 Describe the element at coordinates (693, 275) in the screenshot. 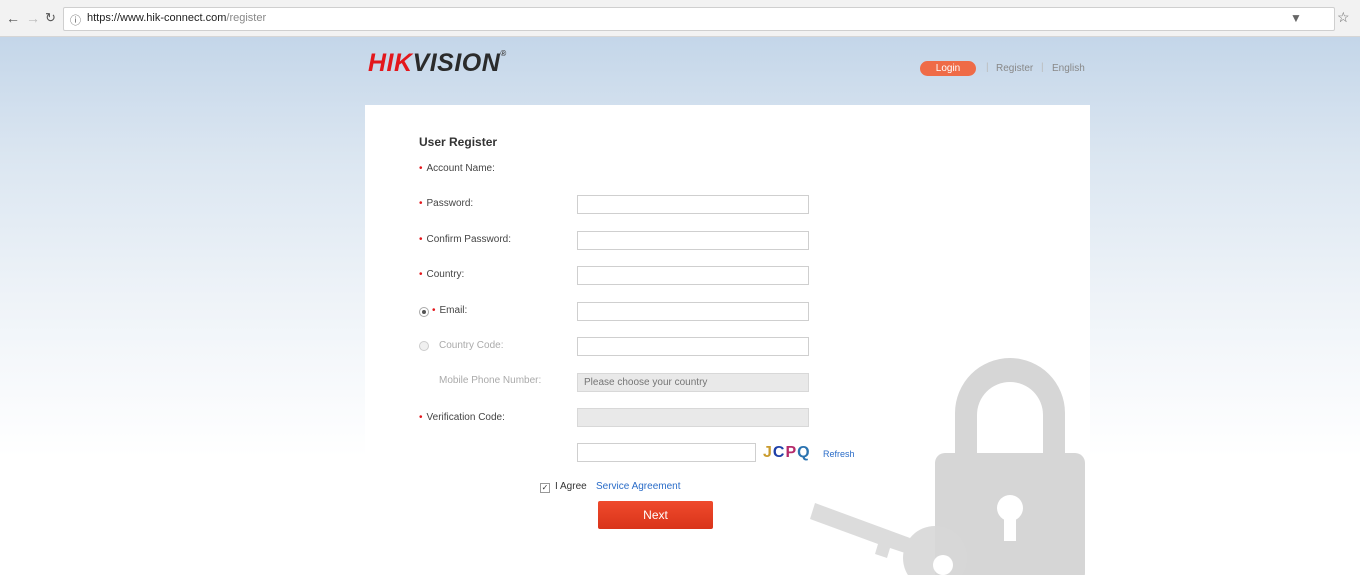

I see `confirm-password-input` at that location.